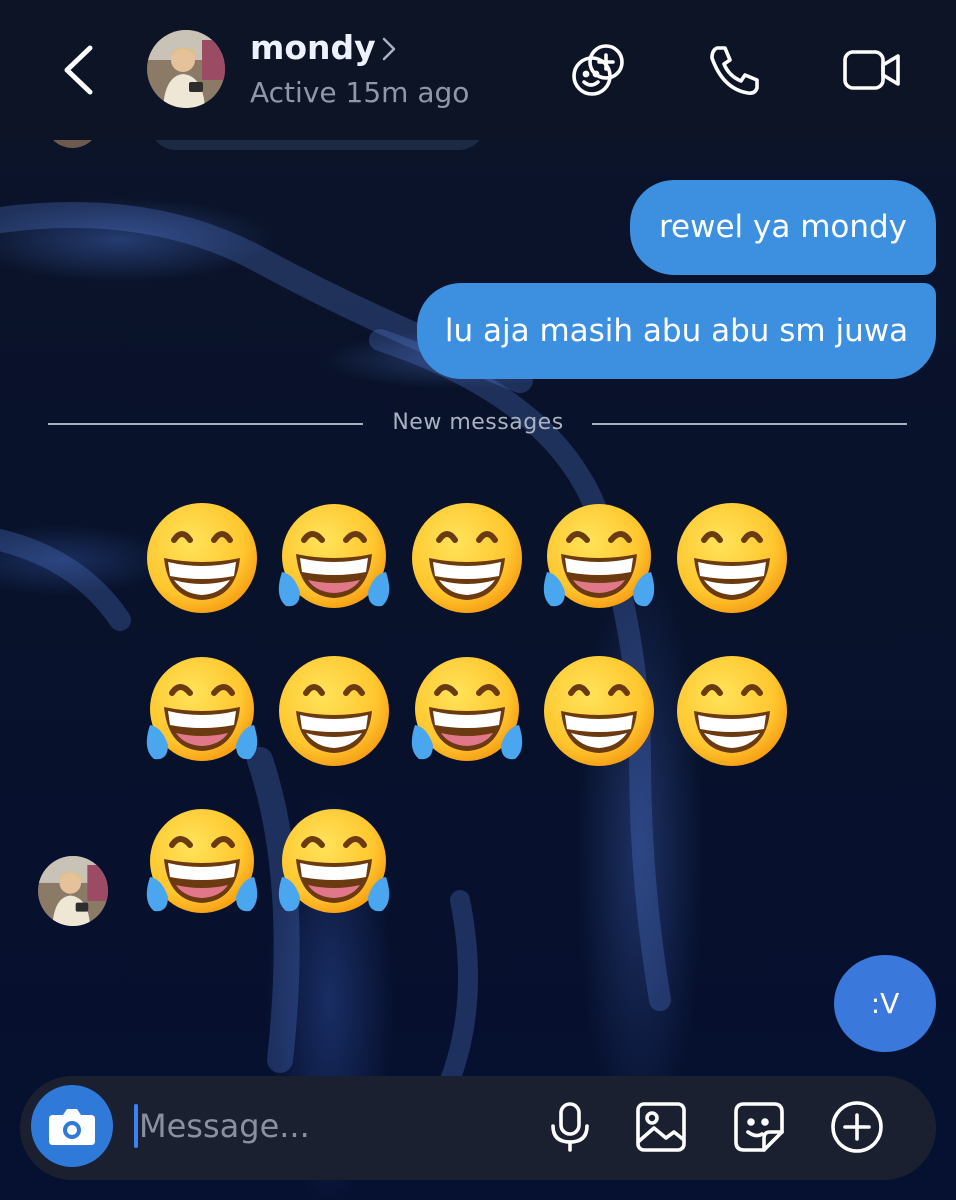 This screenshot has width=956, height=1200. Describe the element at coordinates (735, 70) in the screenshot. I see `phone-call-icon` at that location.